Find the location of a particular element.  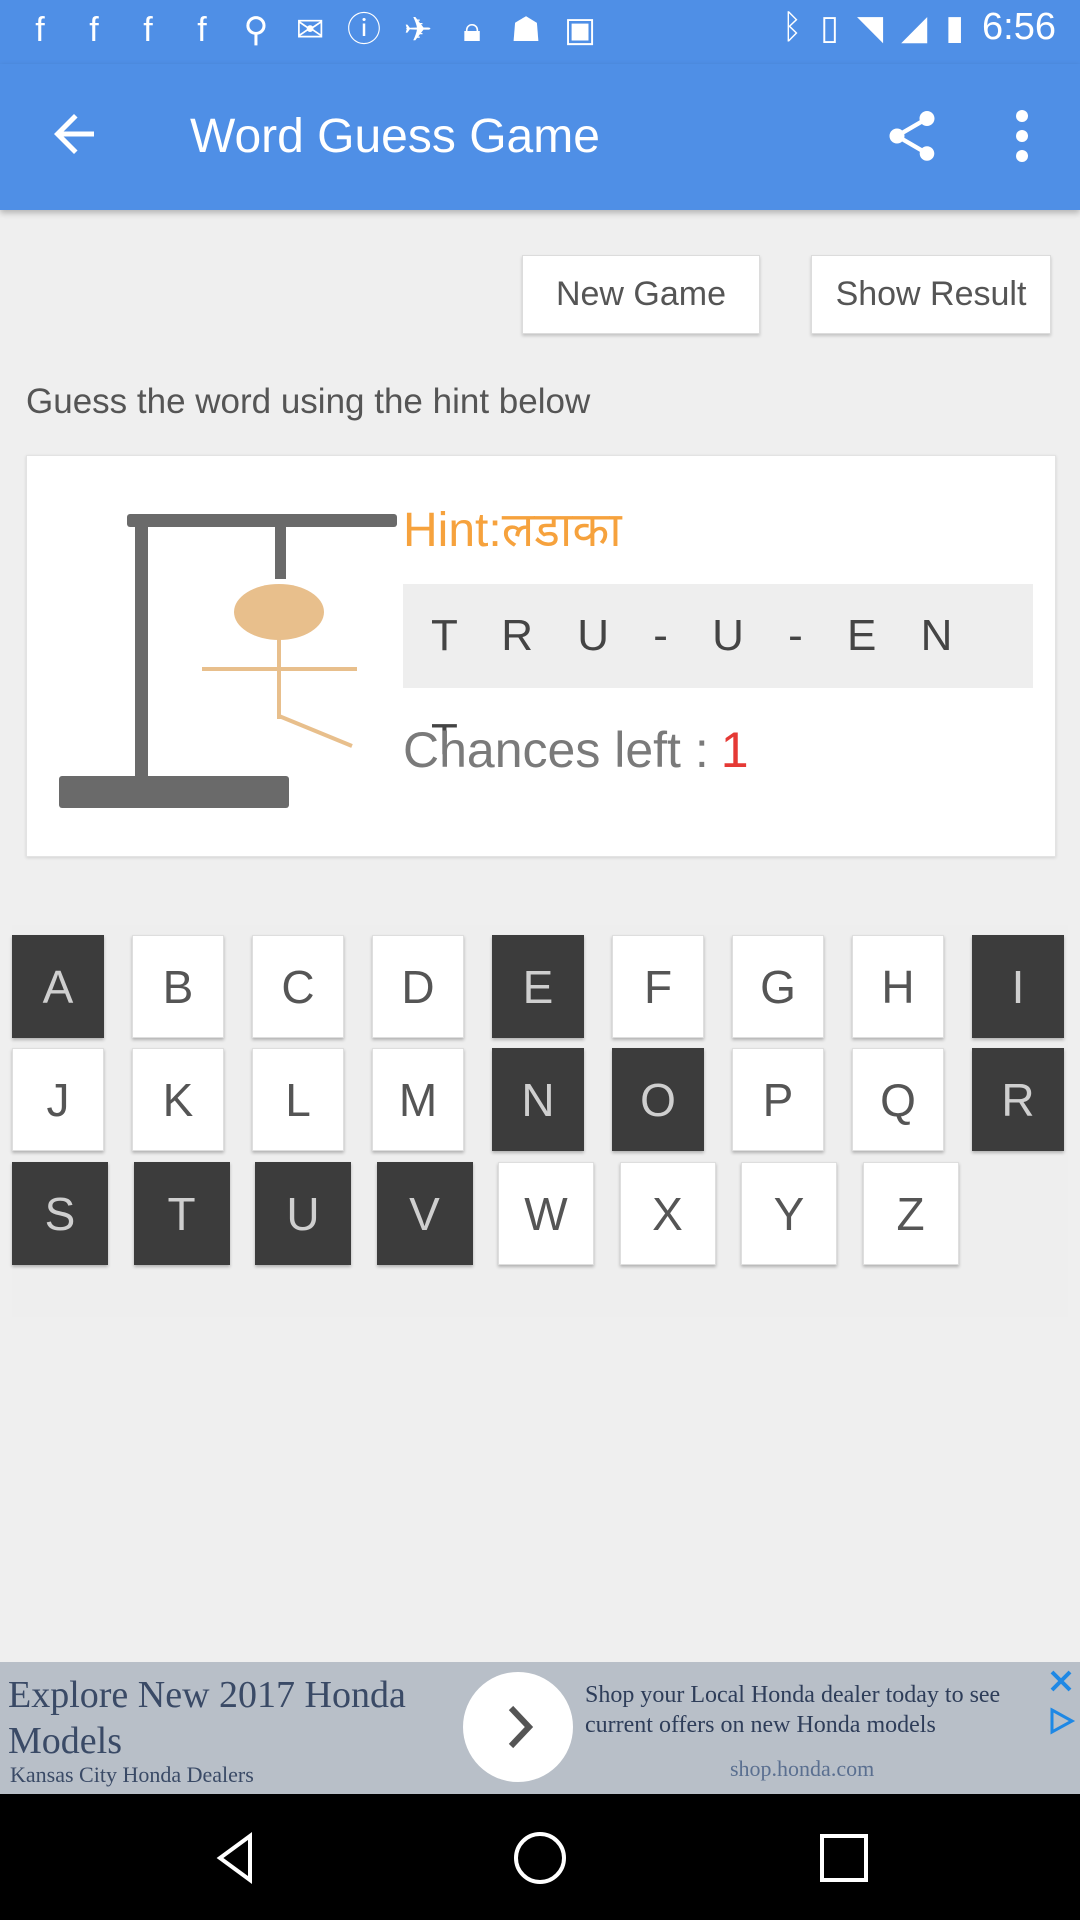

key-f: F is located at coordinates (658, 986).